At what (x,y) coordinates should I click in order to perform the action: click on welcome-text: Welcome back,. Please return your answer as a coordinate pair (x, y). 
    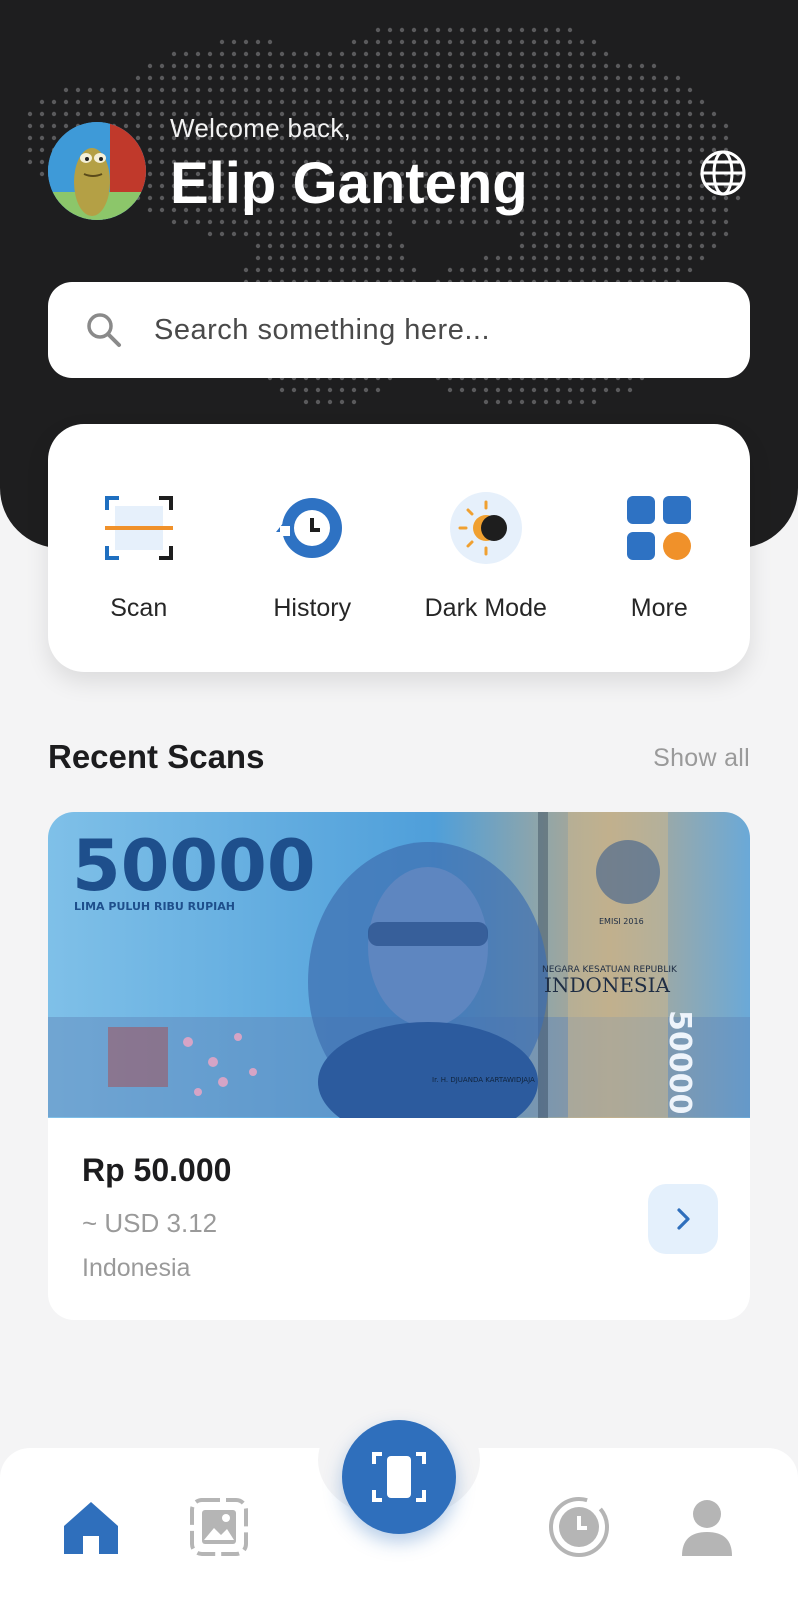
    Looking at the image, I should click on (261, 128).